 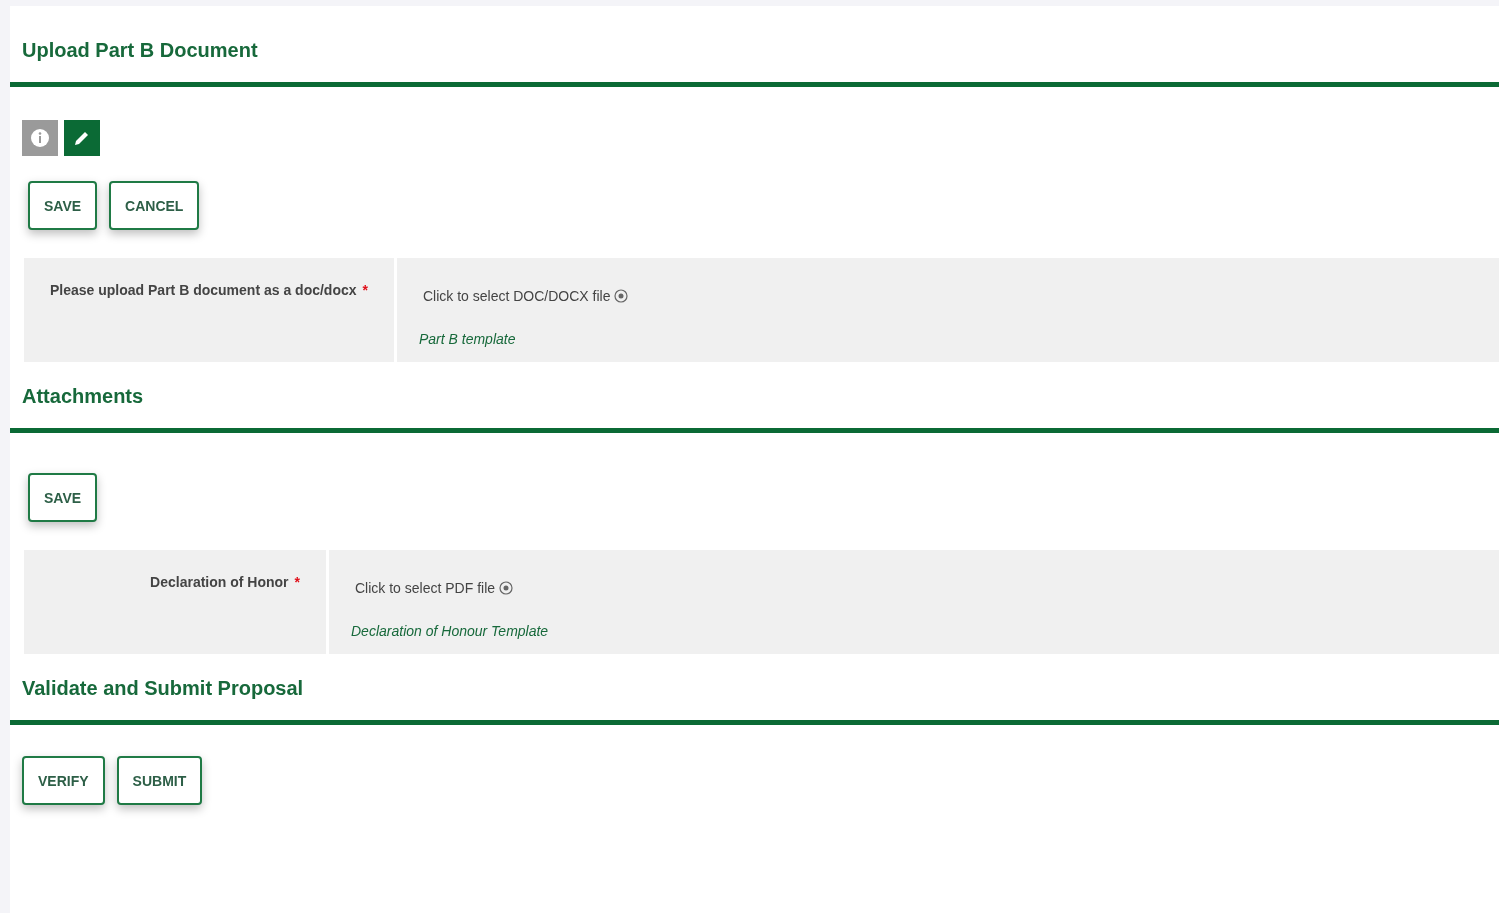 What do you see at coordinates (83, 396) in the screenshot?
I see `section-title: Attachments` at bounding box center [83, 396].